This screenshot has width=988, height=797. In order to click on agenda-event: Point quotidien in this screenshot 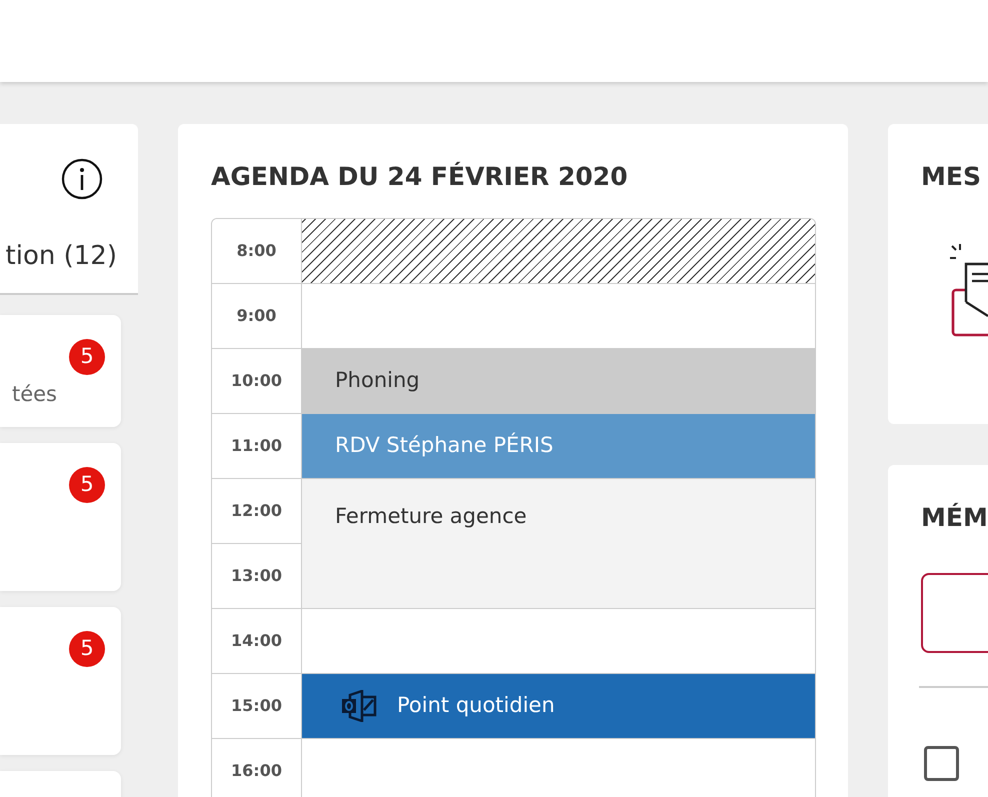, I will do `click(558, 706)`.